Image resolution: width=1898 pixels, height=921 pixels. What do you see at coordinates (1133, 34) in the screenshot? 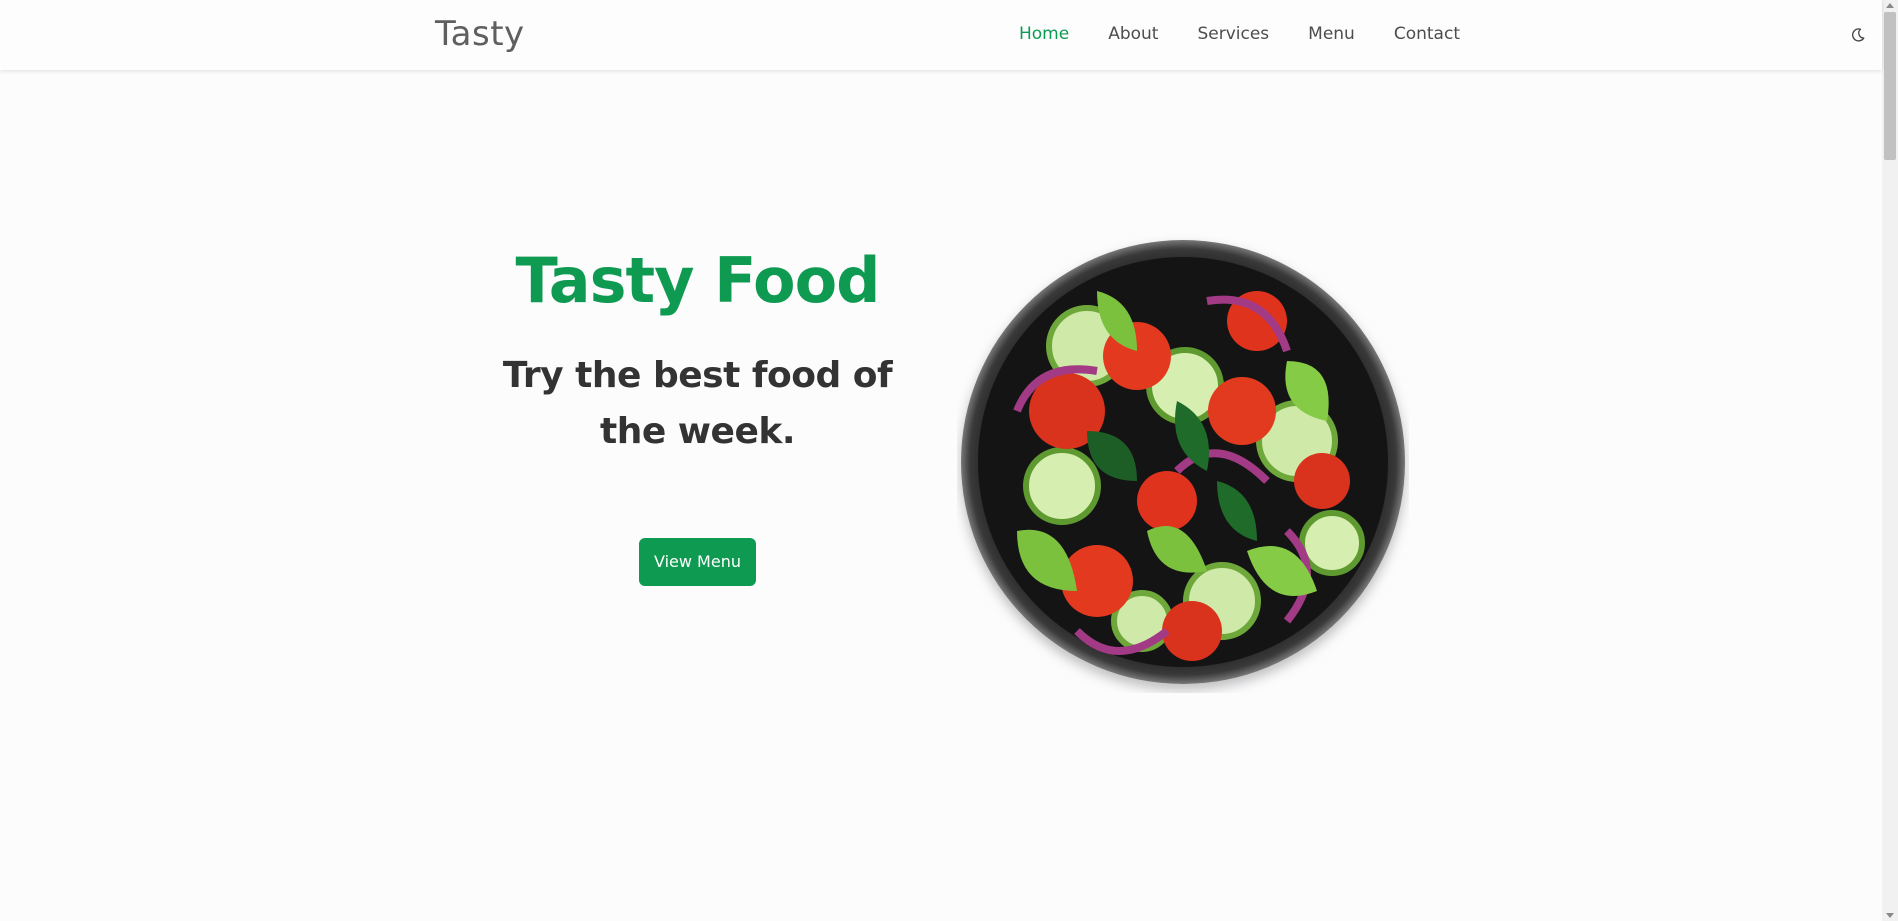
I see `nav-about: About` at bounding box center [1133, 34].